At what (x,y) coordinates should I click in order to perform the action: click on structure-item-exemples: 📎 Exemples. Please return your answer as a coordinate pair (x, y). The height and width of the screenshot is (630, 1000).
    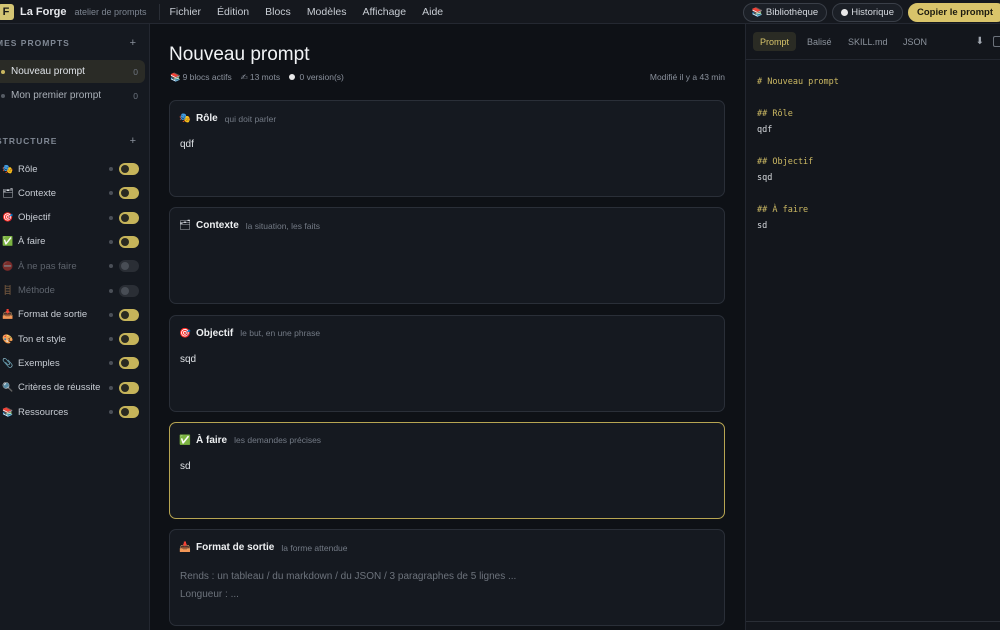
    Looking at the image, I should click on (75, 363).